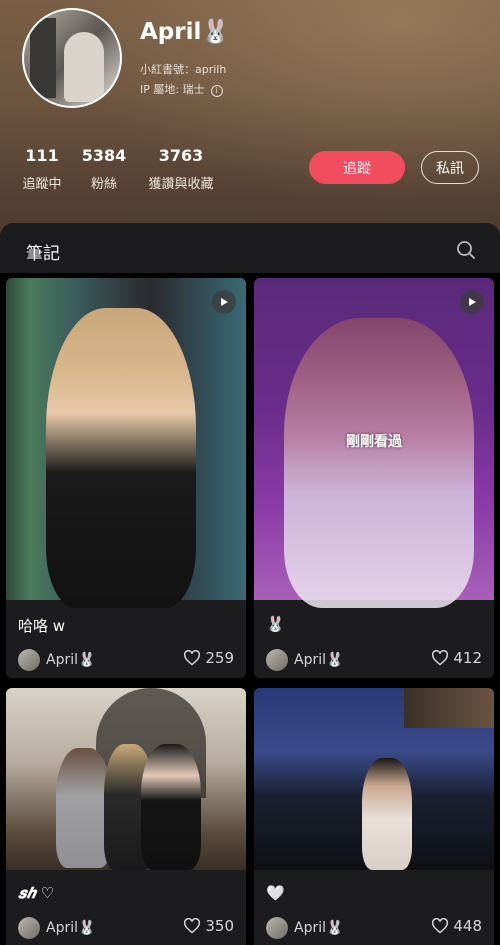 The image size is (500, 945). I want to click on like-count: 448, so click(467, 926).